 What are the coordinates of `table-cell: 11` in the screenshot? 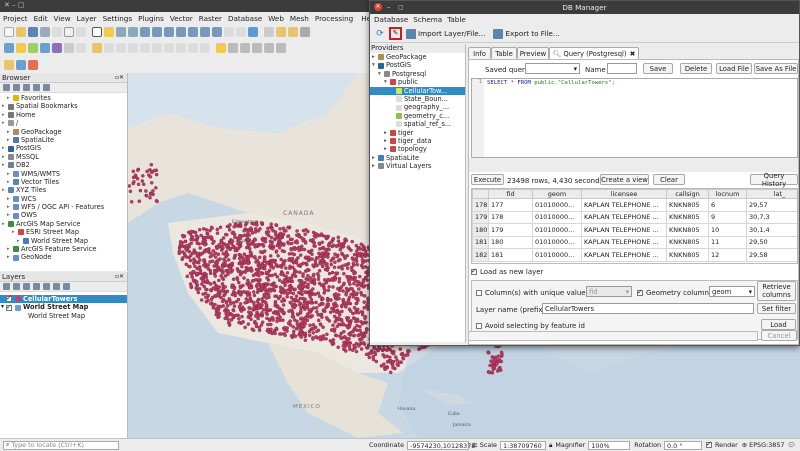 It's located at (727, 242).